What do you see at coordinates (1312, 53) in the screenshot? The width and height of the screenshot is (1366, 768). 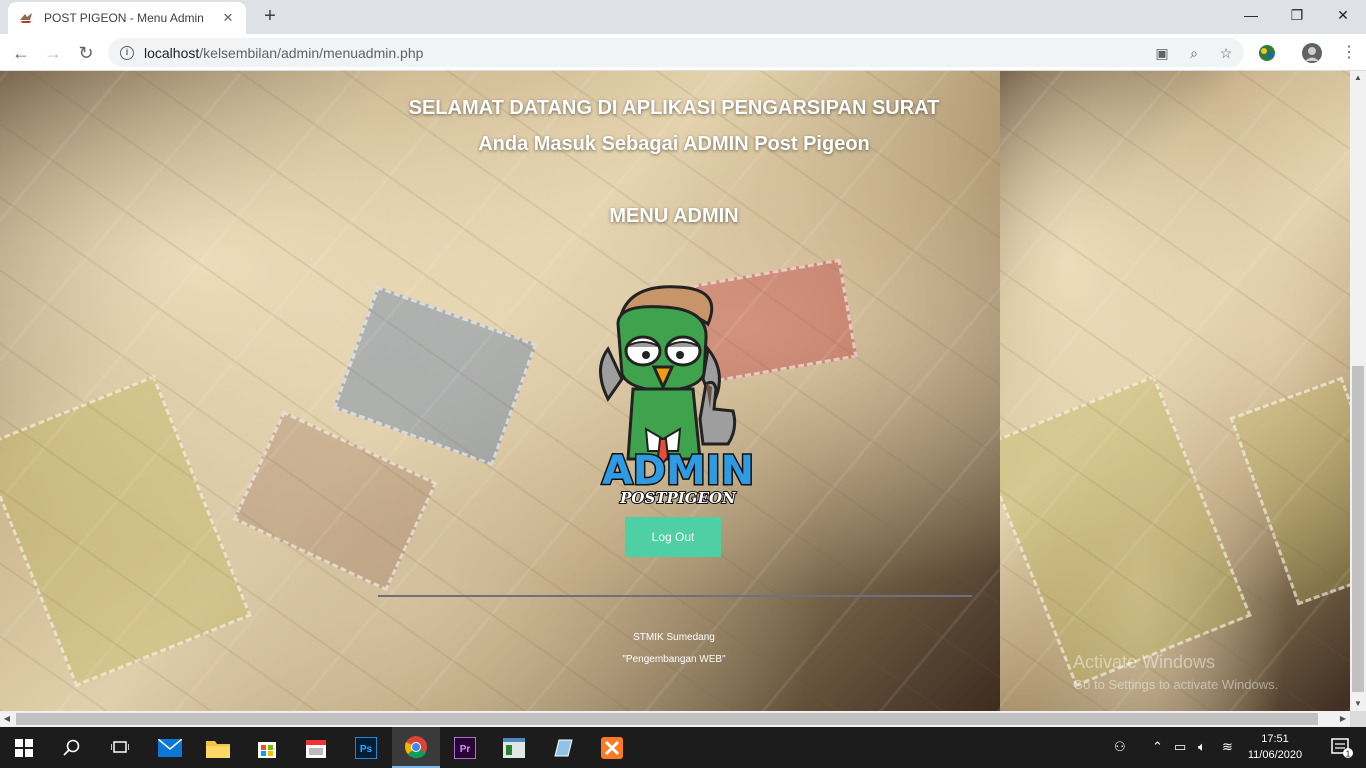 I see `profile-avatar-icon` at bounding box center [1312, 53].